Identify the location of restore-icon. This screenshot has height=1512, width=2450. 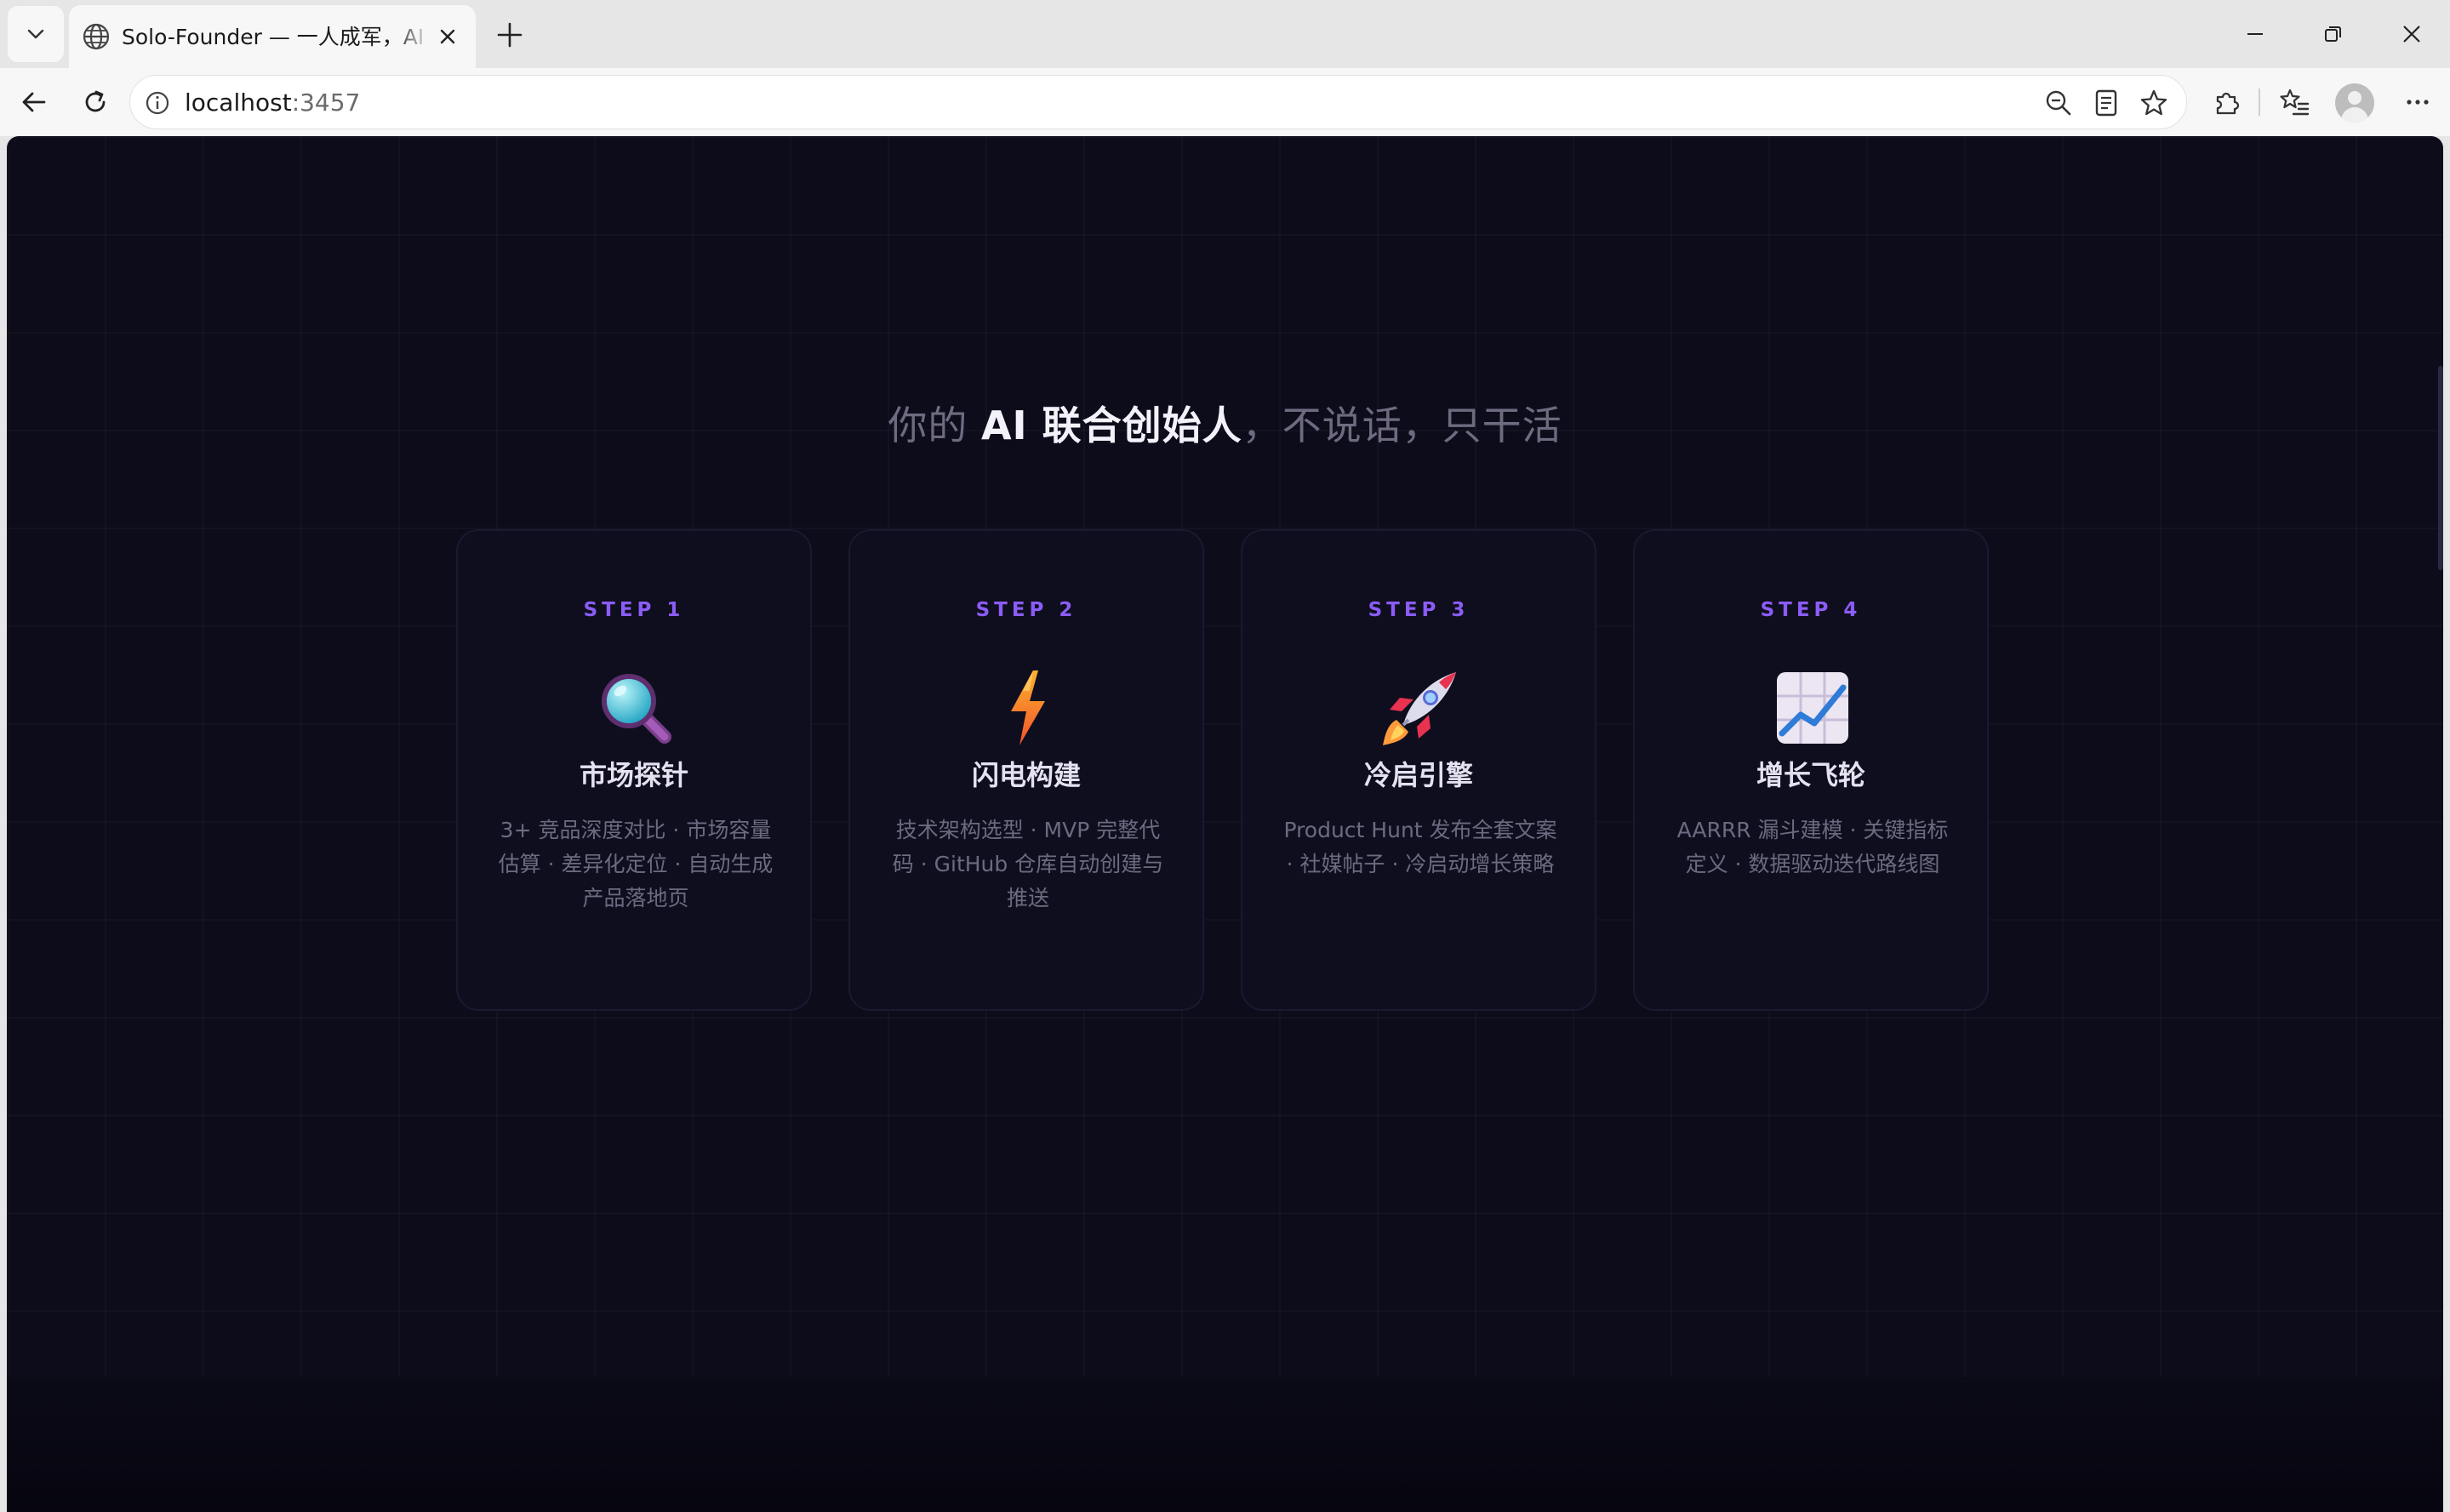
(2333, 34).